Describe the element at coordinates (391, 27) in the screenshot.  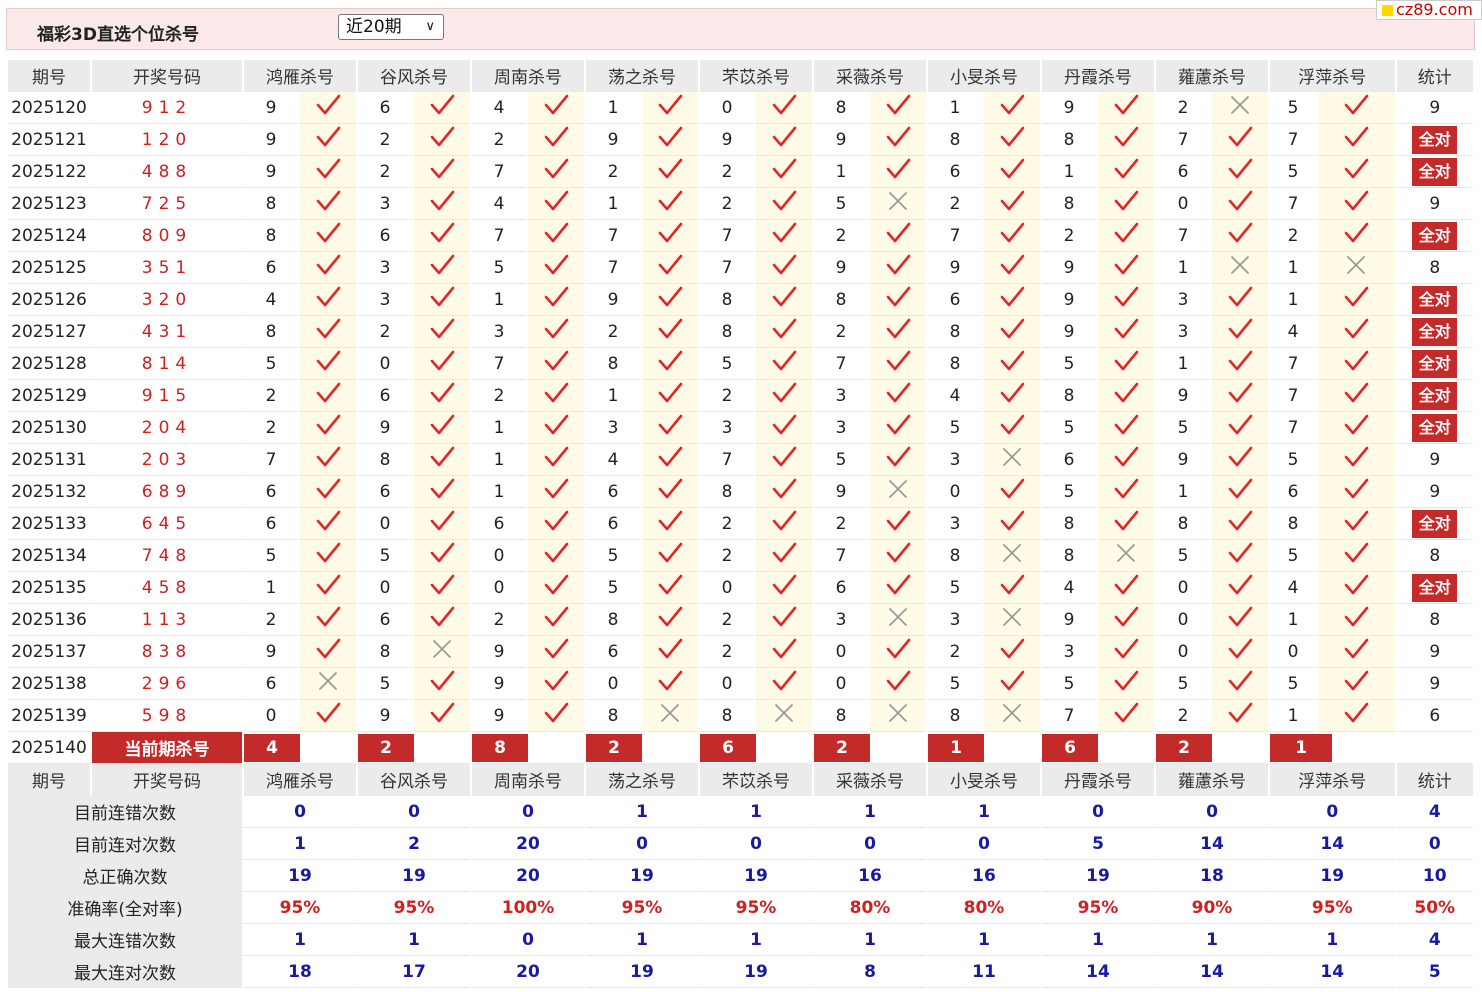
I see `period-range-select: 近20期 ∨` at that location.